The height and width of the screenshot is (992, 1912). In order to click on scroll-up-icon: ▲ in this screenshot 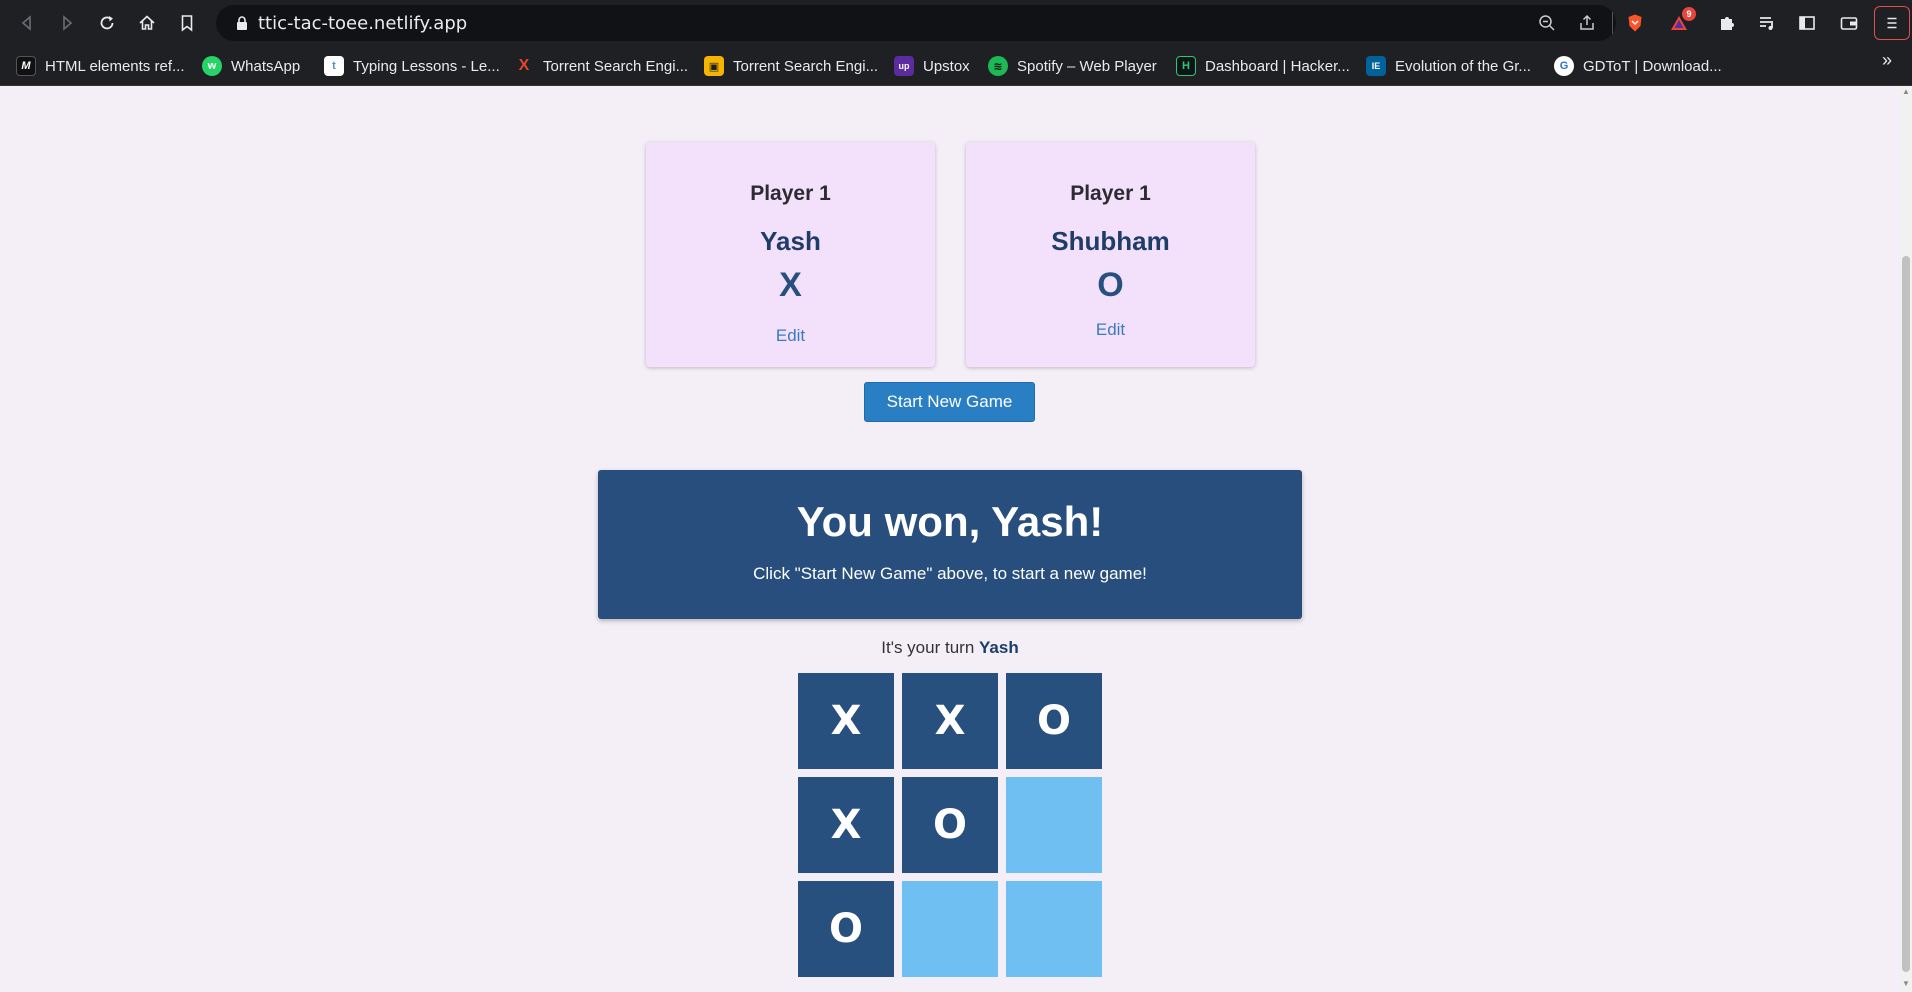, I will do `click(1906, 92)`.